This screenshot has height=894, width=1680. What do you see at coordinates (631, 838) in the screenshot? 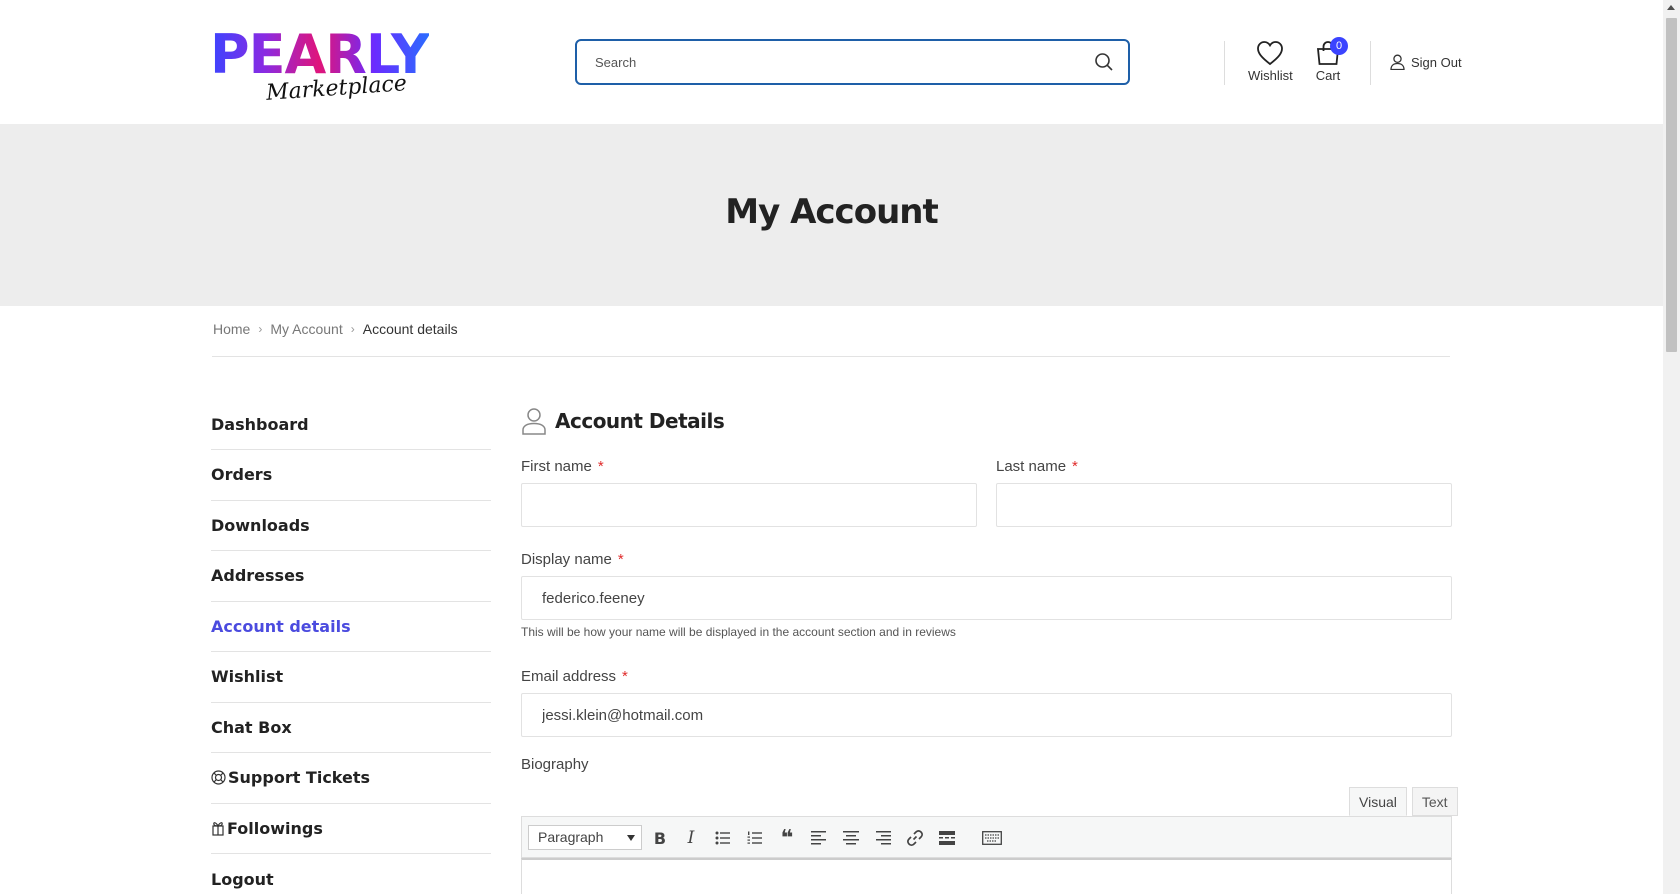
I see `caret-down-icon` at bounding box center [631, 838].